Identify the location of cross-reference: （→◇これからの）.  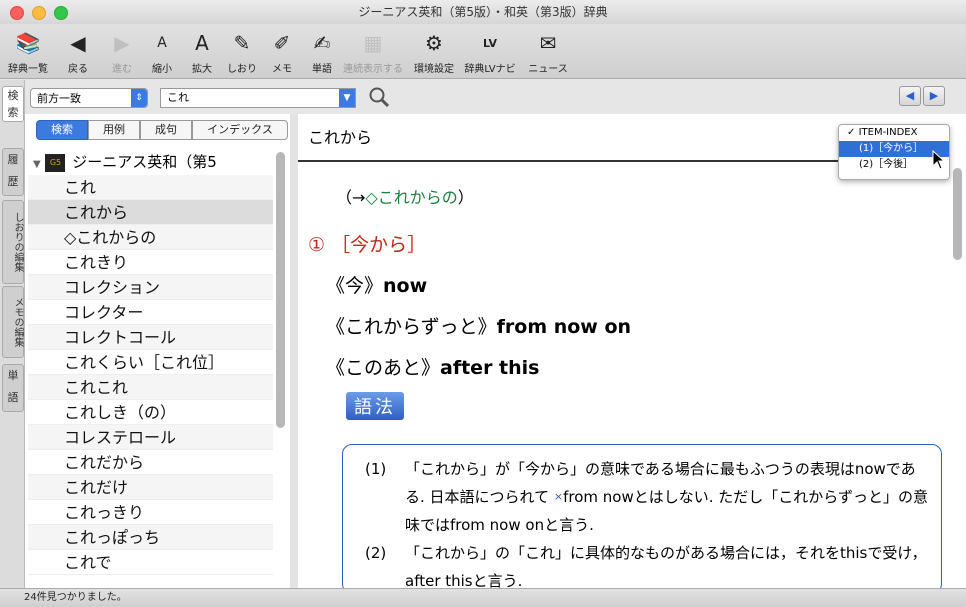
(405, 197).